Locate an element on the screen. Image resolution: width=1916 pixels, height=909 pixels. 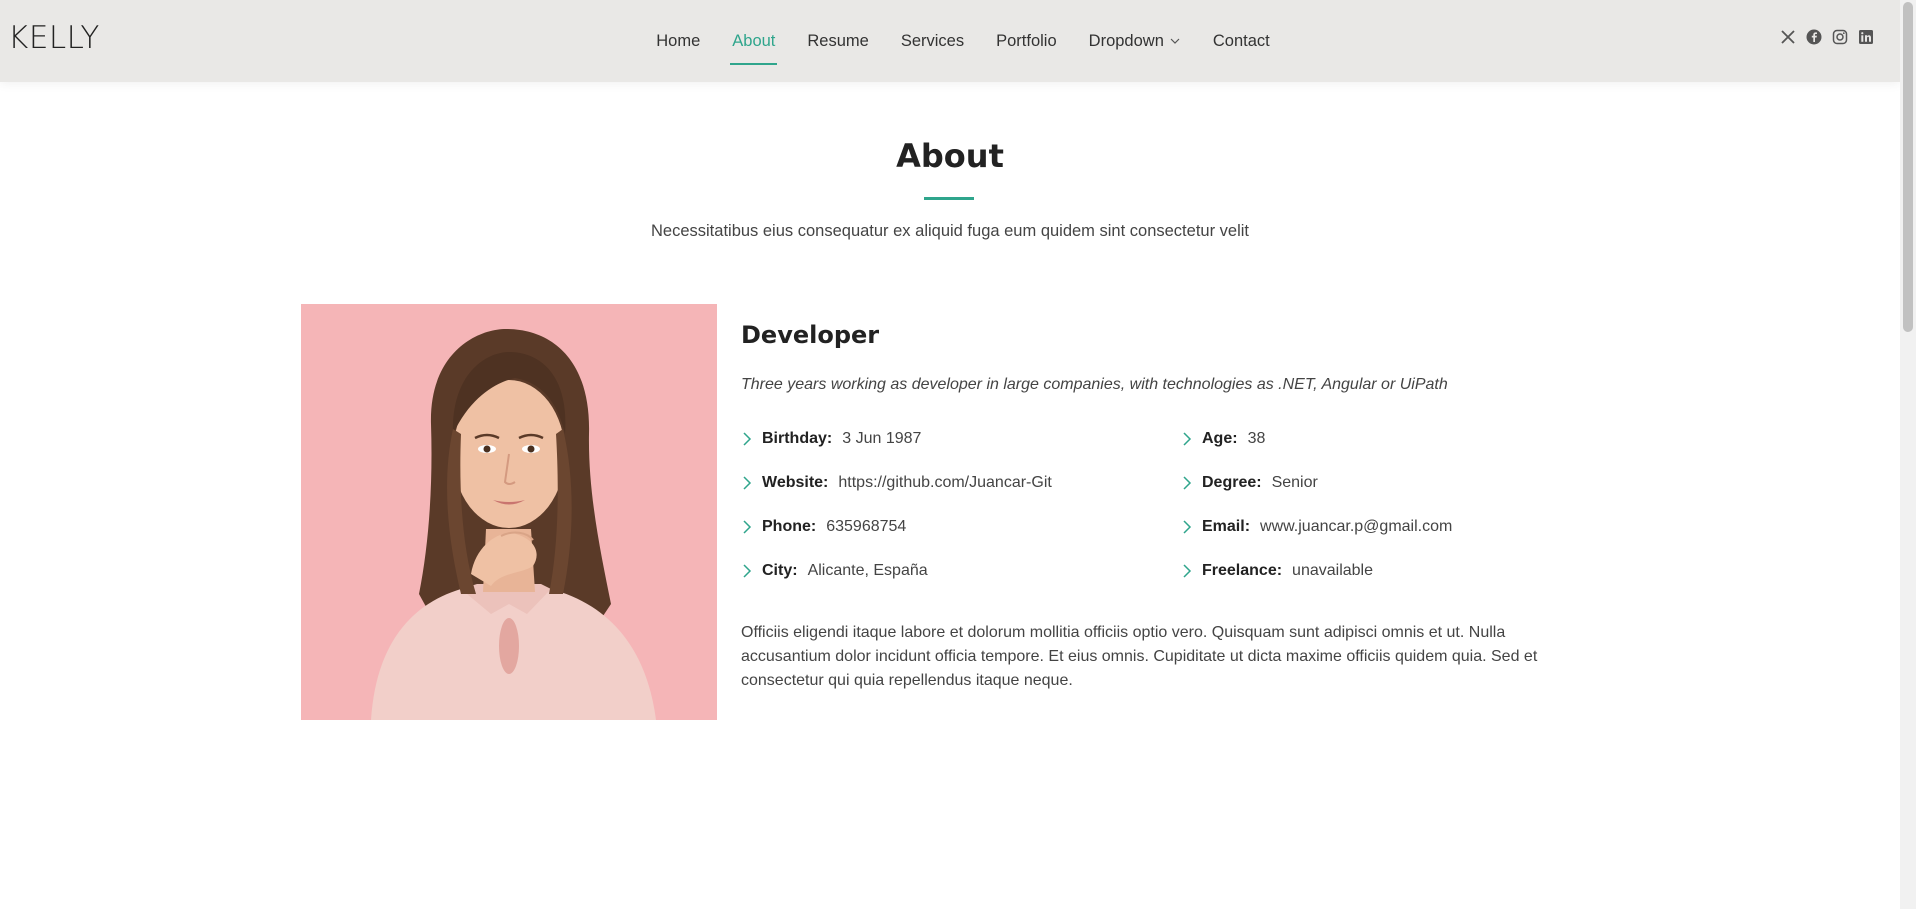
info-value: Alicante, España is located at coordinates (867, 570).